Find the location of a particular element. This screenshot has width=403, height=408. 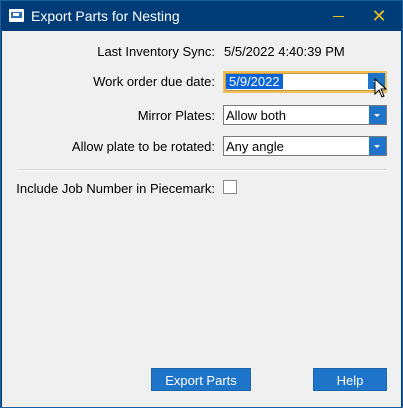

last-sync-value: 5/5/2022 4:40:39 PM is located at coordinates (284, 51).